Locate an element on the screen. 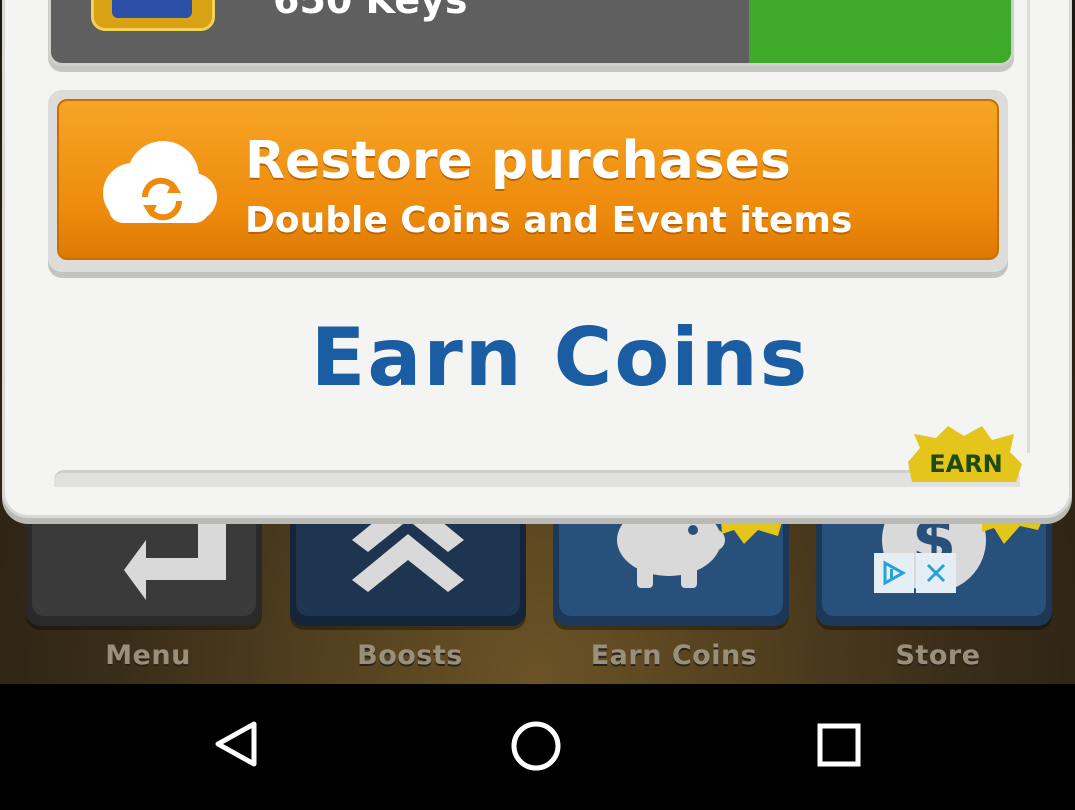 Image resolution: width=1075 pixels, height=810 pixels. ad-choices-chip is located at coordinates (915, 573).